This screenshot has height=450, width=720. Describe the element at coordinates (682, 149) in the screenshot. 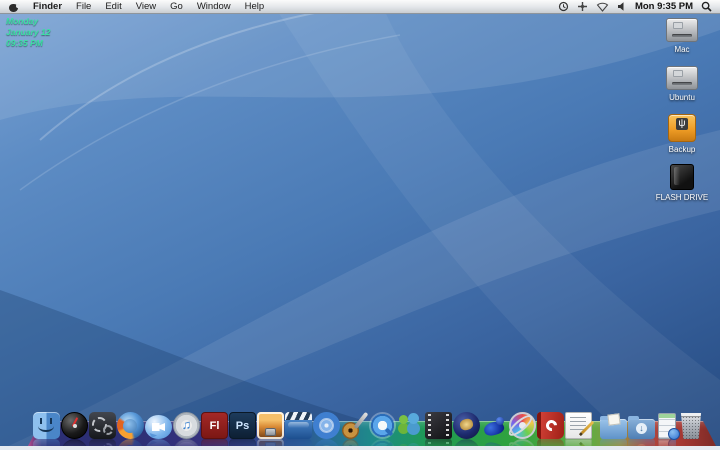

I see `desktop-icon-label: Backup` at that location.